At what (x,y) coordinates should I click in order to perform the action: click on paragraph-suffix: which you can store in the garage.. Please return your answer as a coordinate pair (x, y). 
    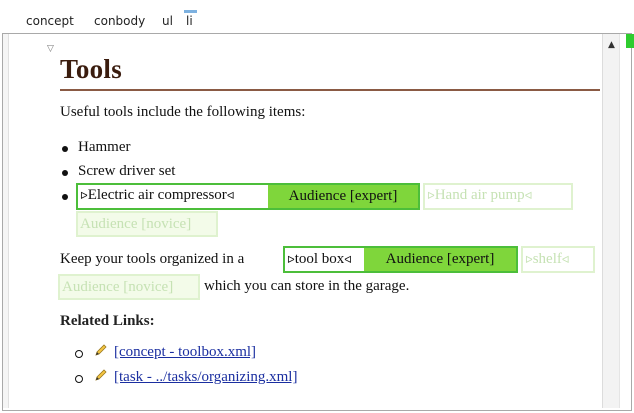
    Looking at the image, I should click on (307, 286).